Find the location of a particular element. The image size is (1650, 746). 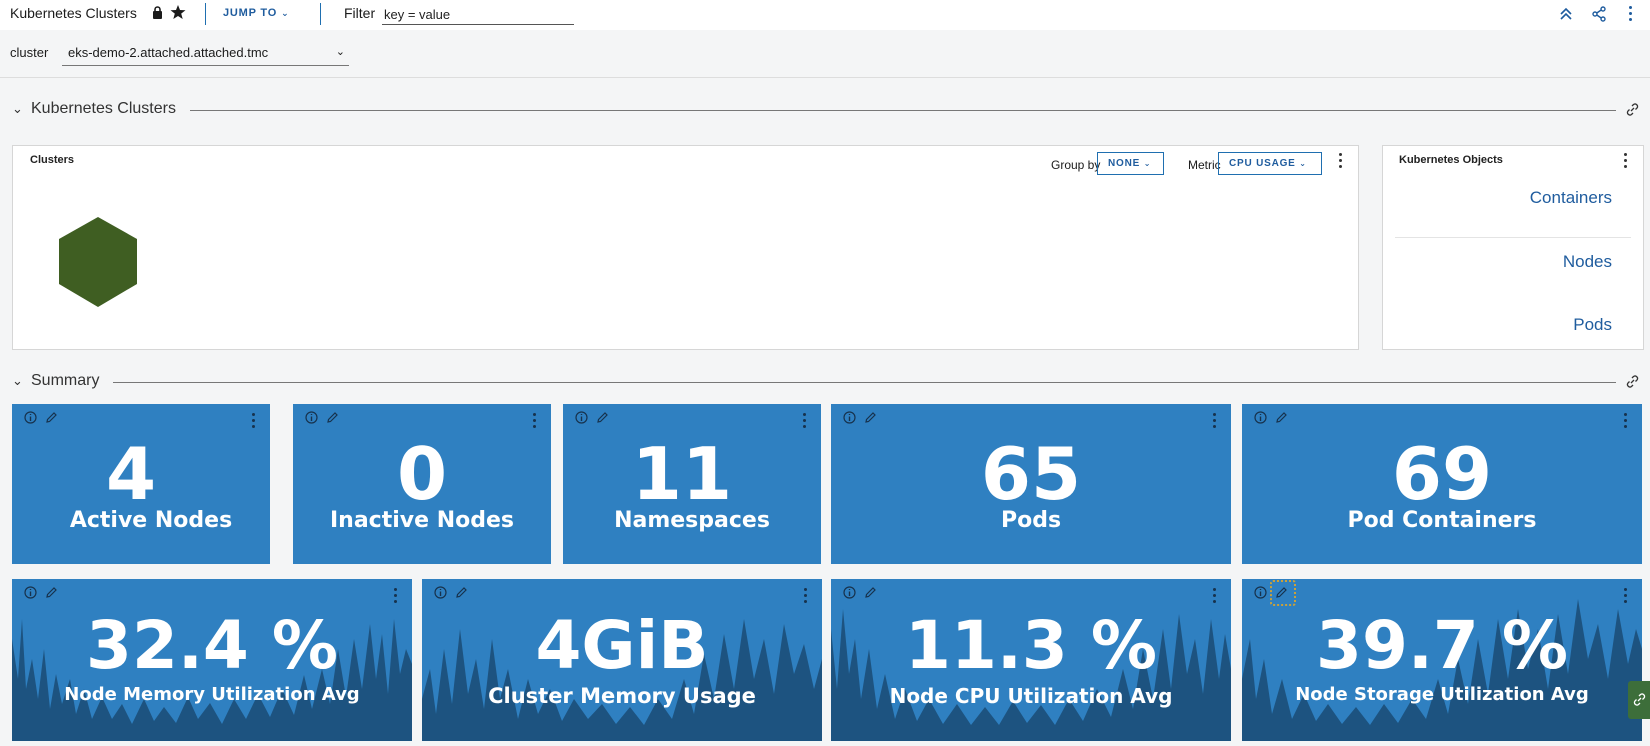

dashboard-title: Kubernetes Clusters is located at coordinates (73, 13).